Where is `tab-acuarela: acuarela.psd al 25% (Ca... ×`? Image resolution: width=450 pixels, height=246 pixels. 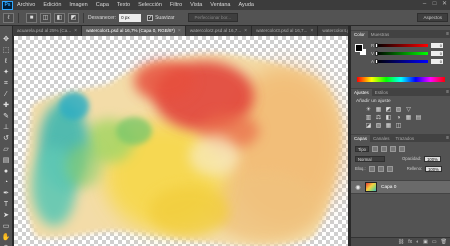
tab-acuarela: acuarela.psd al 25% (Ca... × is located at coordinates (48, 31).